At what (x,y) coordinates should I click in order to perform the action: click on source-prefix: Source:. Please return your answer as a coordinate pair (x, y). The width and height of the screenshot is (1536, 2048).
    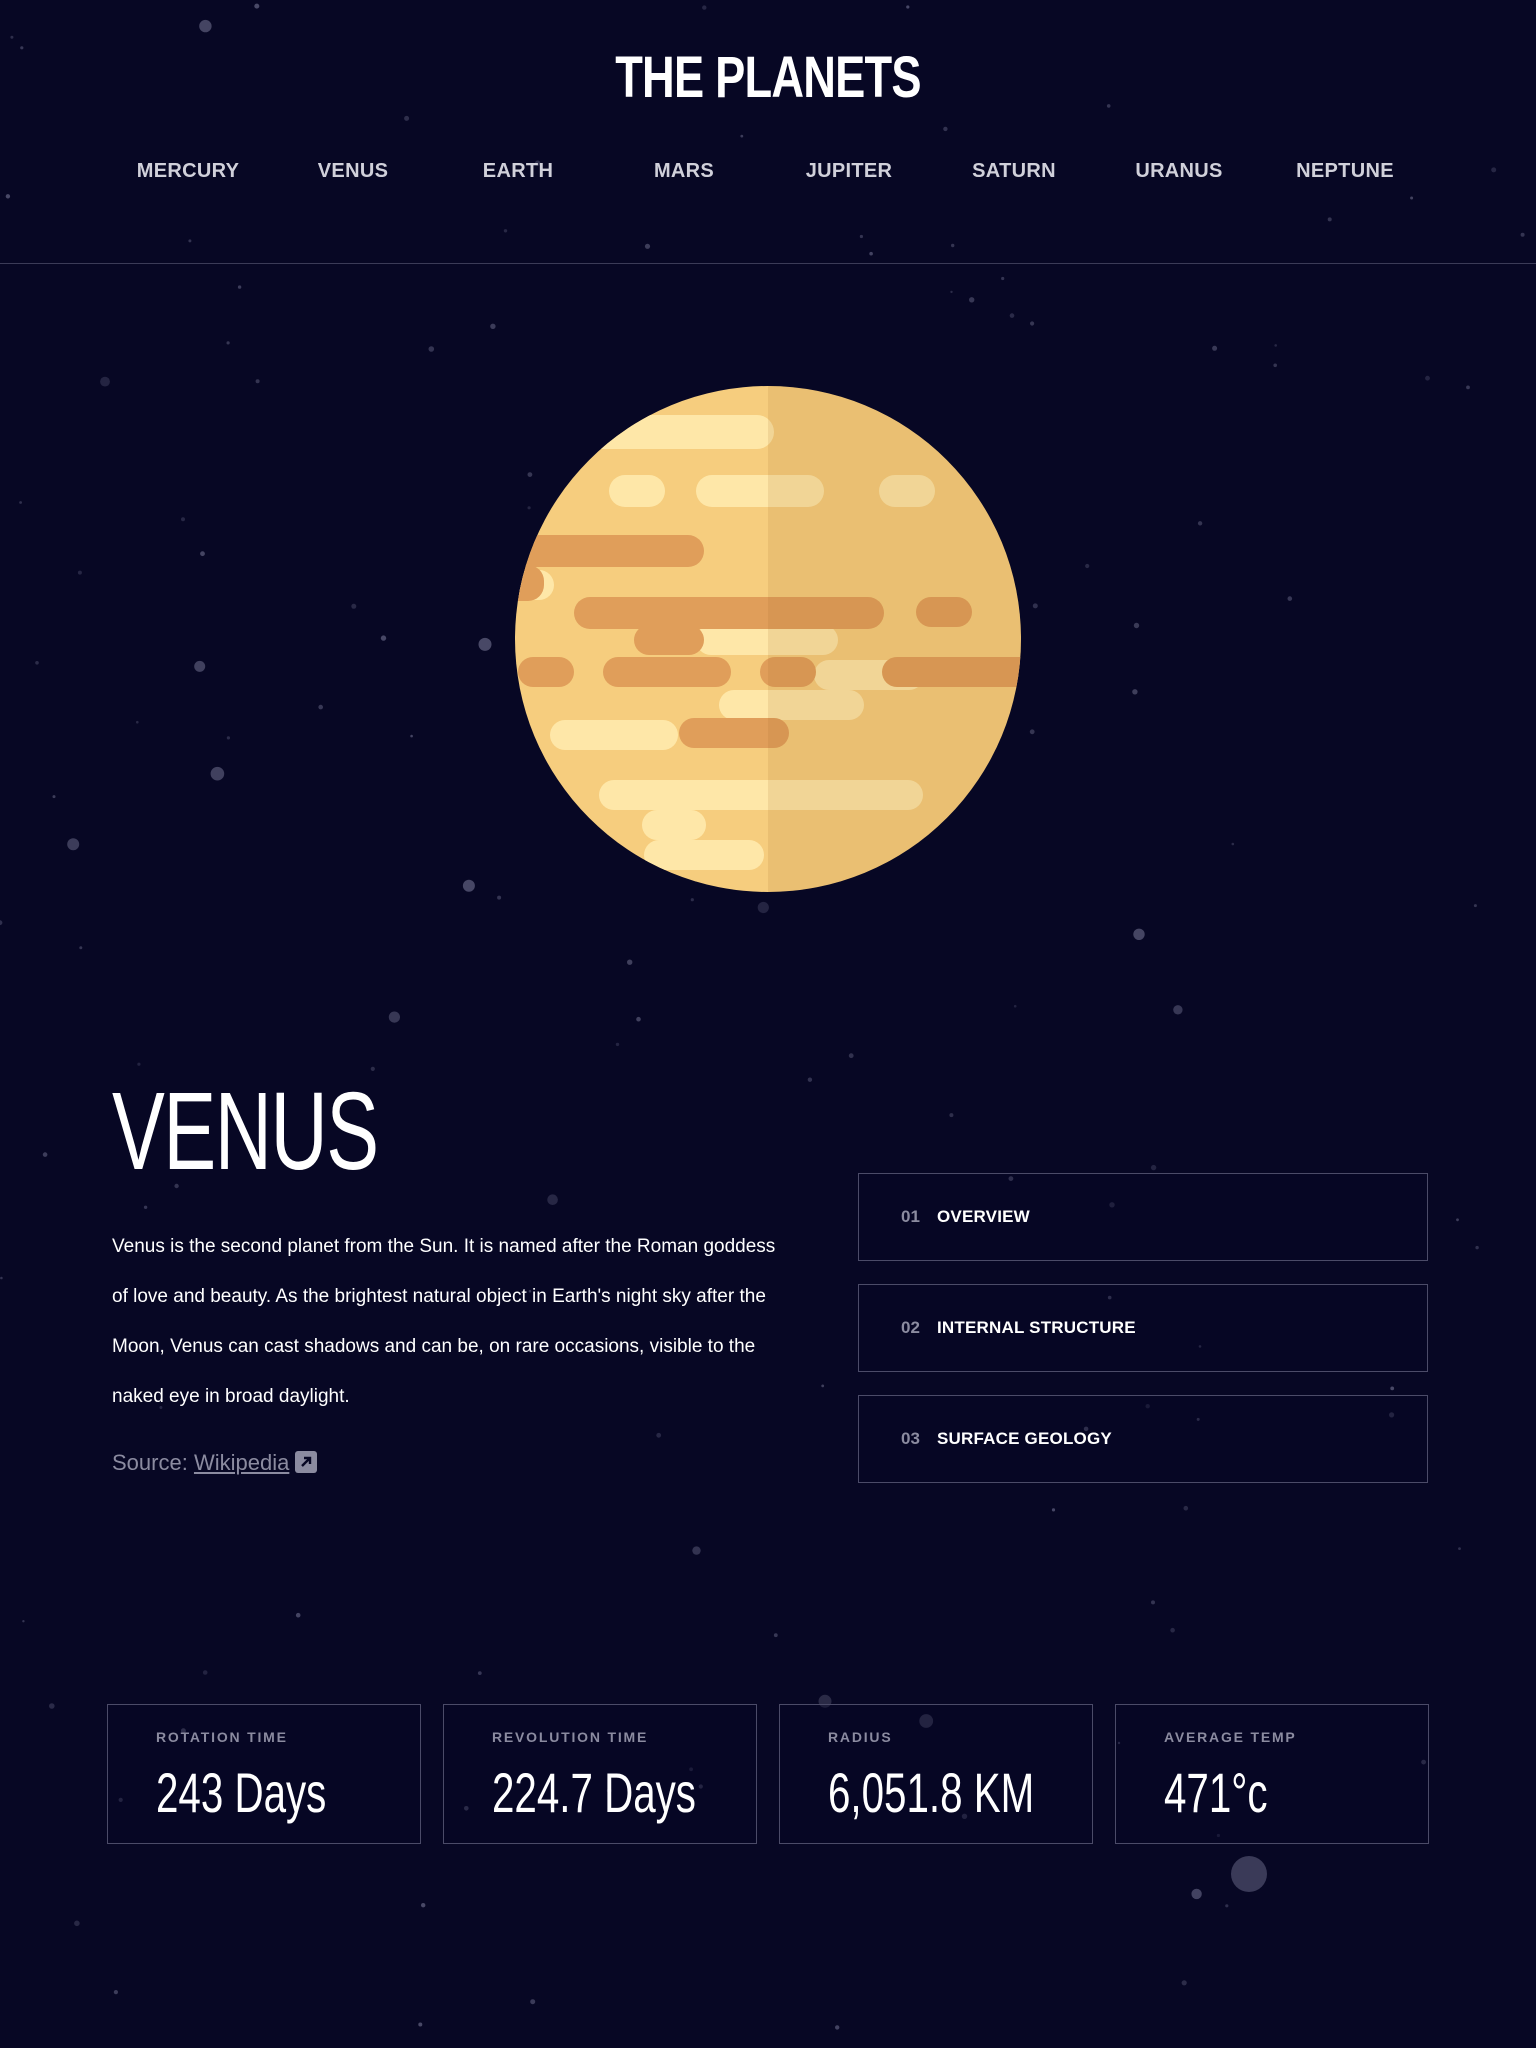
    Looking at the image, I should click on (150, 1462).